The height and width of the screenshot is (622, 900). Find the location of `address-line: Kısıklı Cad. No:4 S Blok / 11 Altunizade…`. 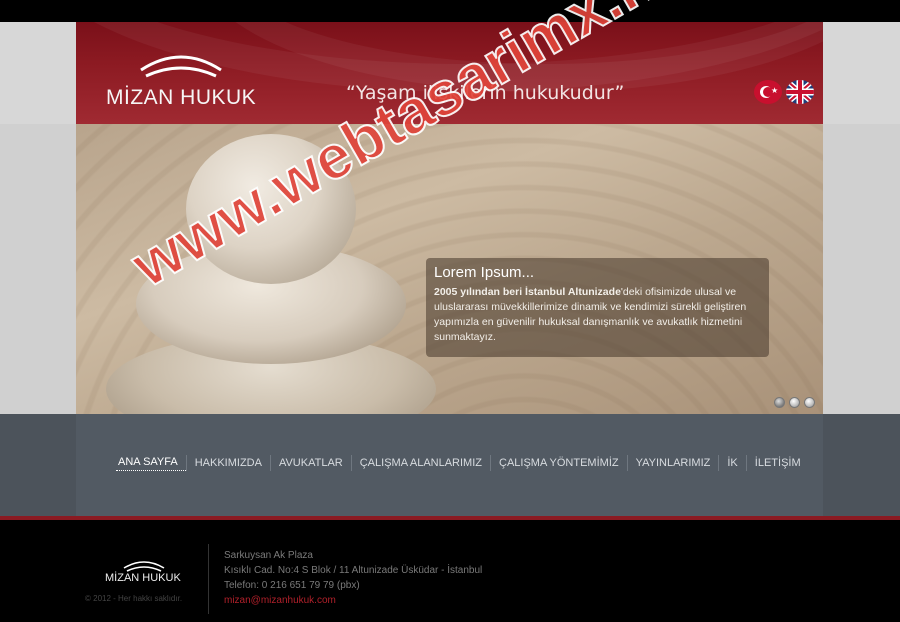

address-line: Kısıklı Cad. No:4 S Blok / 11 Altunizade… is located at coordinates (353, 570).